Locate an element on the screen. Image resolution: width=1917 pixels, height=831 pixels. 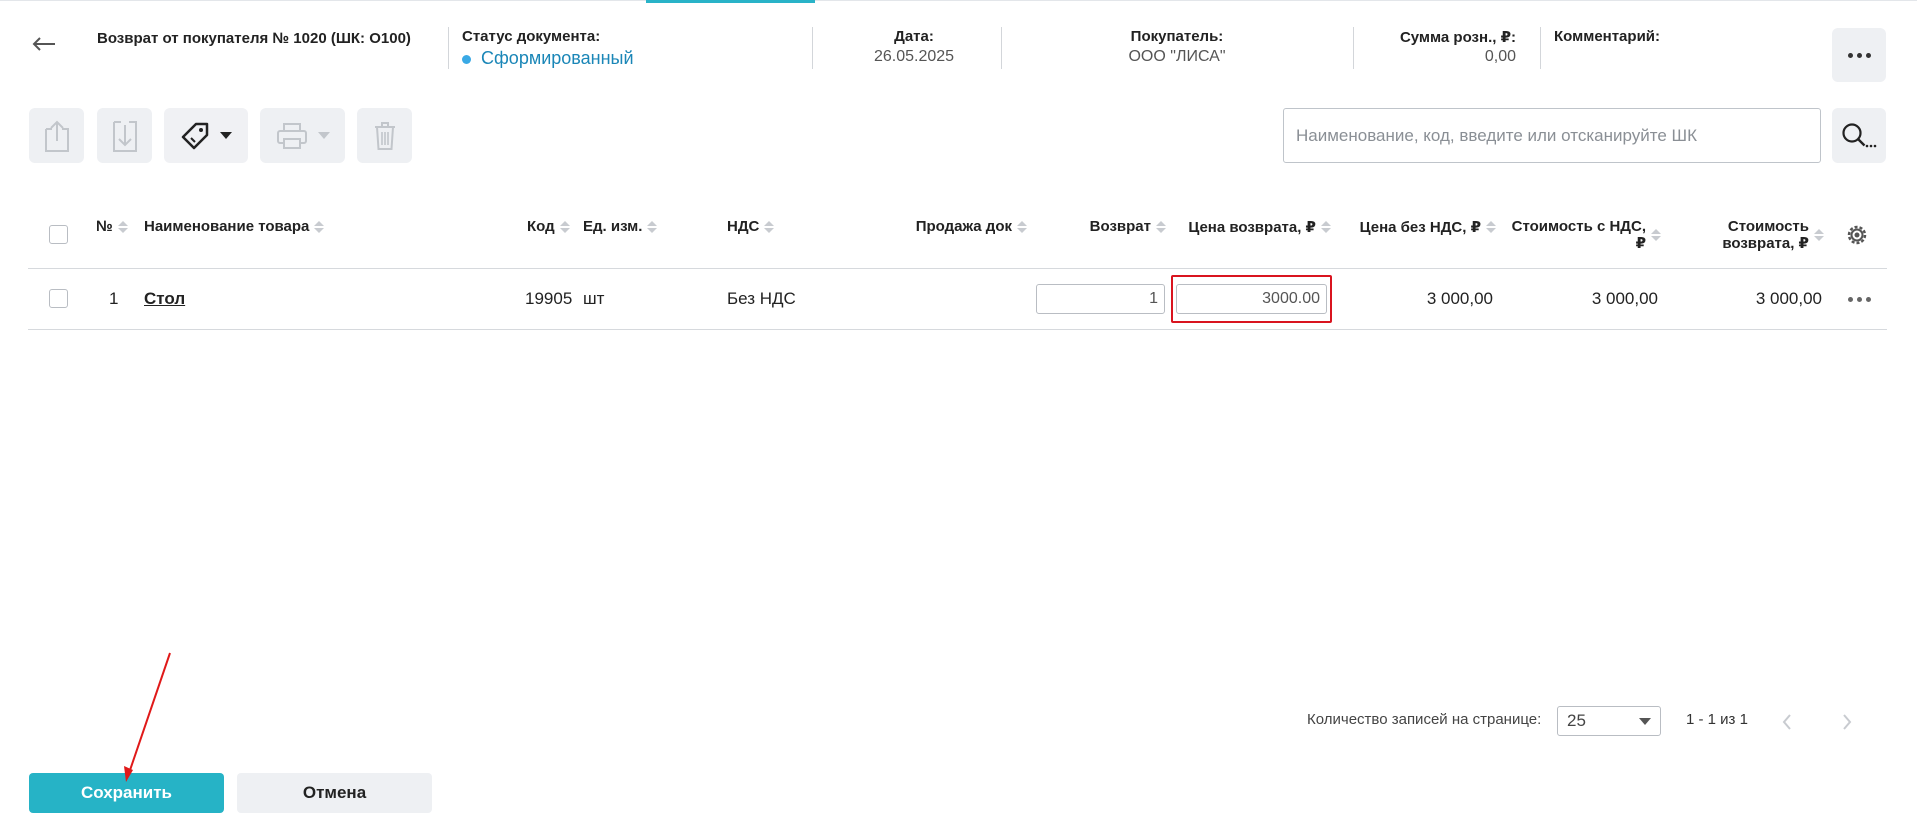
export-button is located at coordinates (56, 135).